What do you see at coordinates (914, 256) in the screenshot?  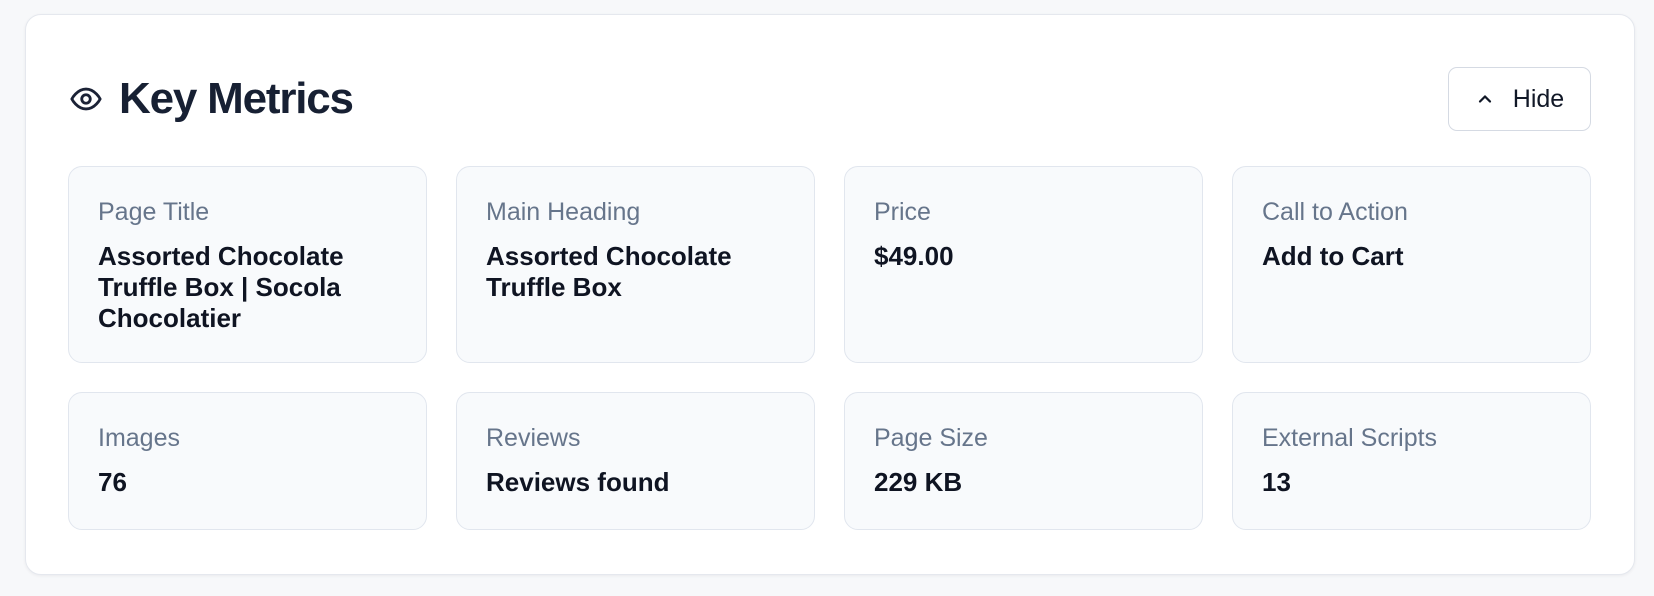 I see `metric-value: $49.00` at bounding box center [914, 256].